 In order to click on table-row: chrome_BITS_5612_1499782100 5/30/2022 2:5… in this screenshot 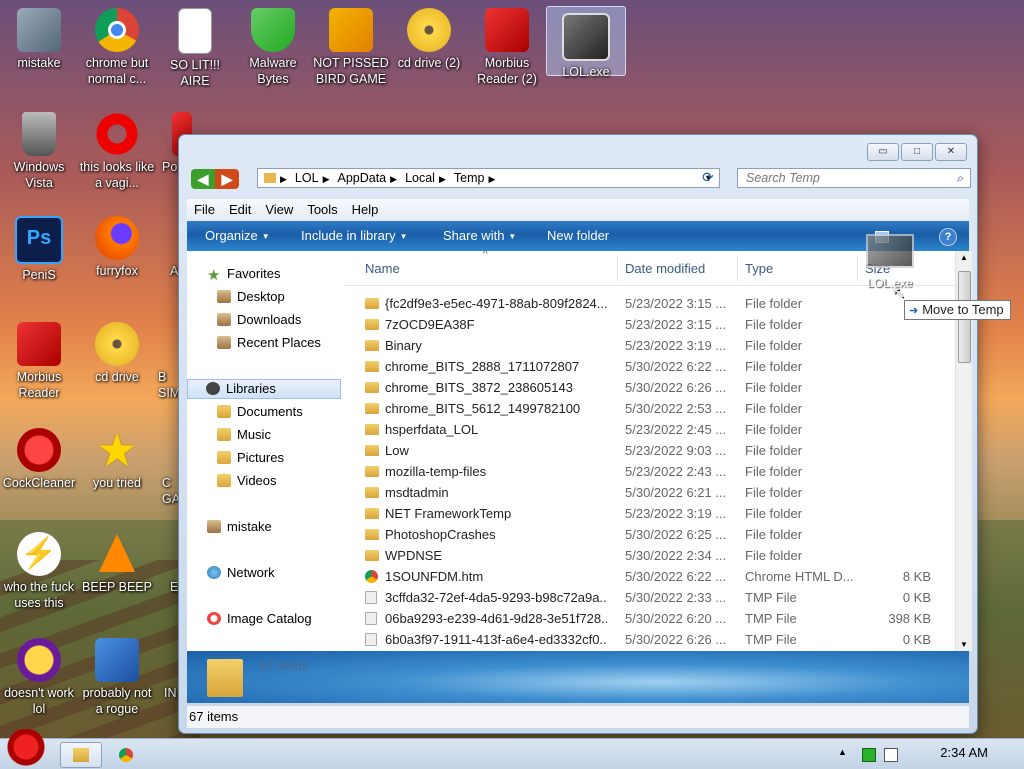, I will do `click(650, 408)`.